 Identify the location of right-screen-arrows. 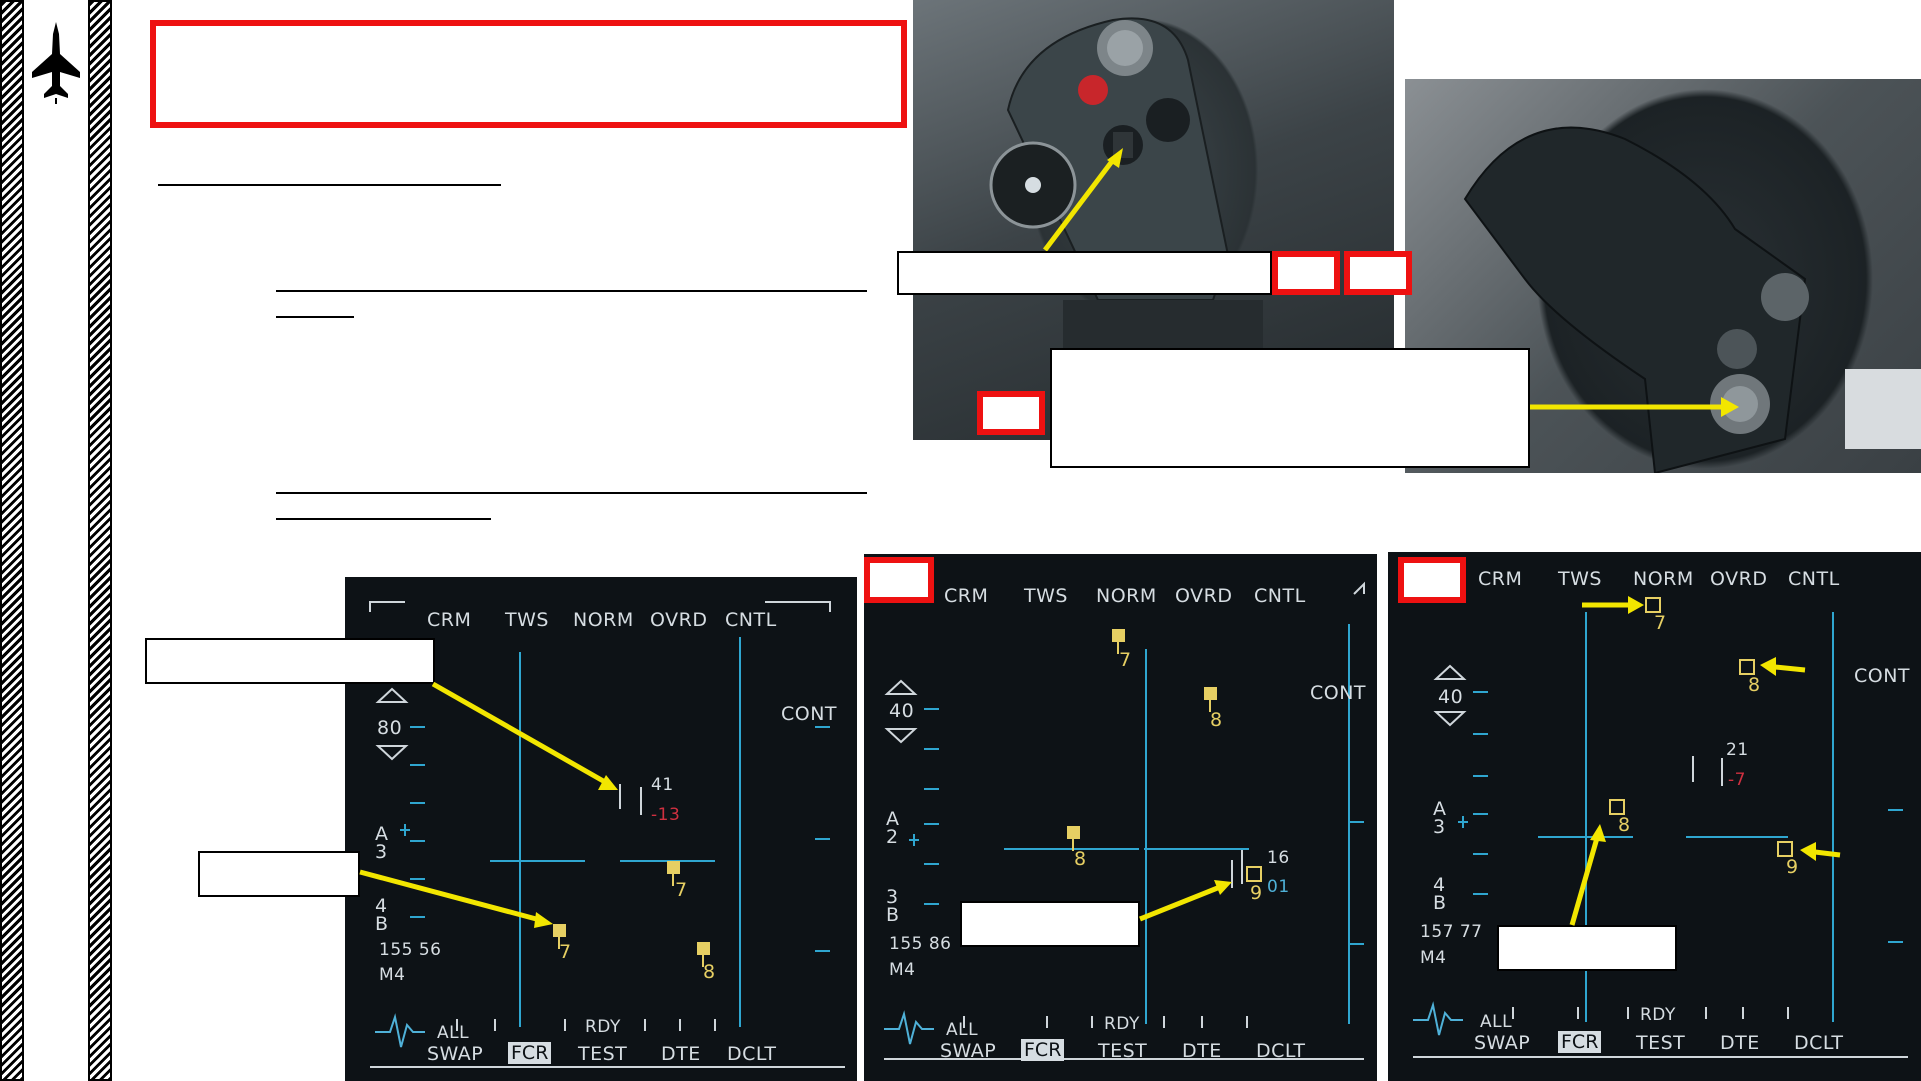
(1705, 761).